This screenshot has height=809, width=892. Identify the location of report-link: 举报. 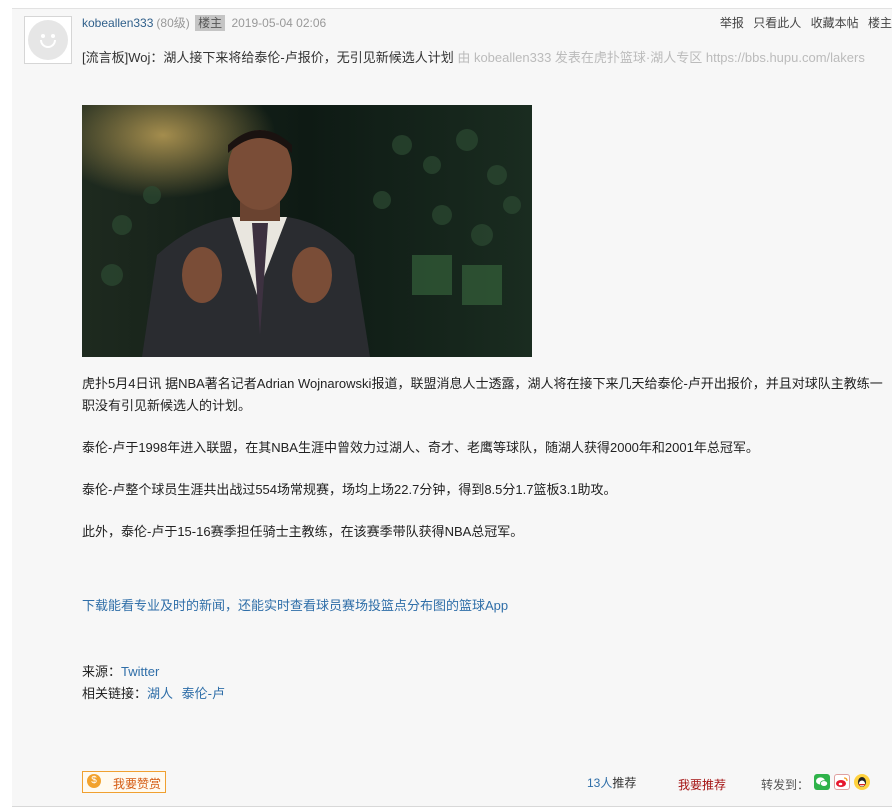
(732, 23).